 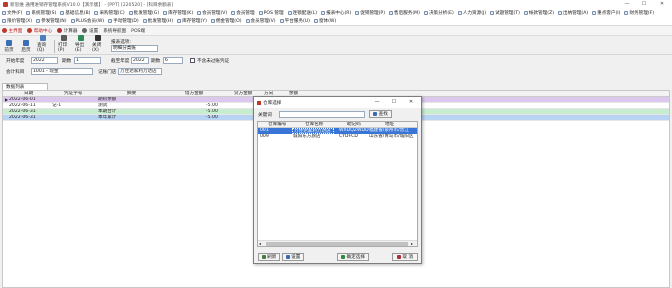 What do you see at coordinates (337, 137) in the screenshot?
I see `list-item: 009 城阳东方旗店 CYDFCD 山东省/青岛市/城阳区` at bounding box center [337, 137].